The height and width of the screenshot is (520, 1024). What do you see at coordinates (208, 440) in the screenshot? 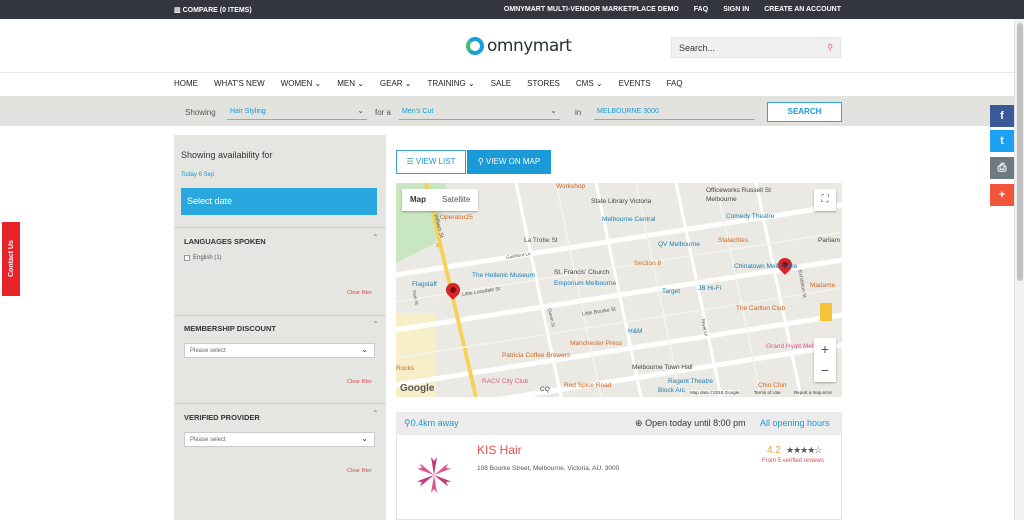
I see `verified-placeholder: Please select` at bounding box center [208, 440].